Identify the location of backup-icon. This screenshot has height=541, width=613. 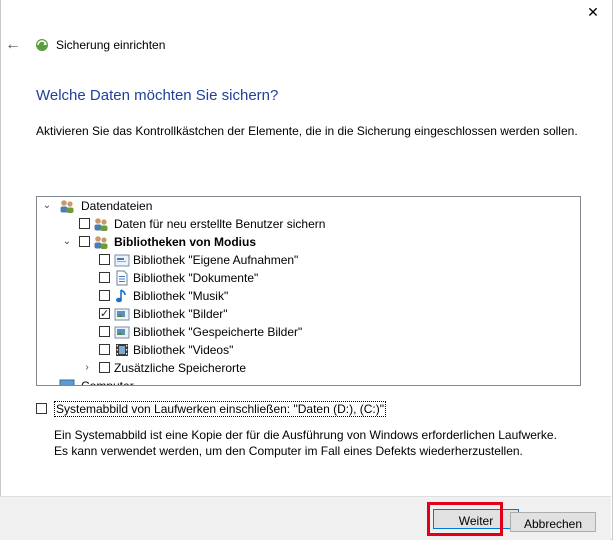
(42, 45).